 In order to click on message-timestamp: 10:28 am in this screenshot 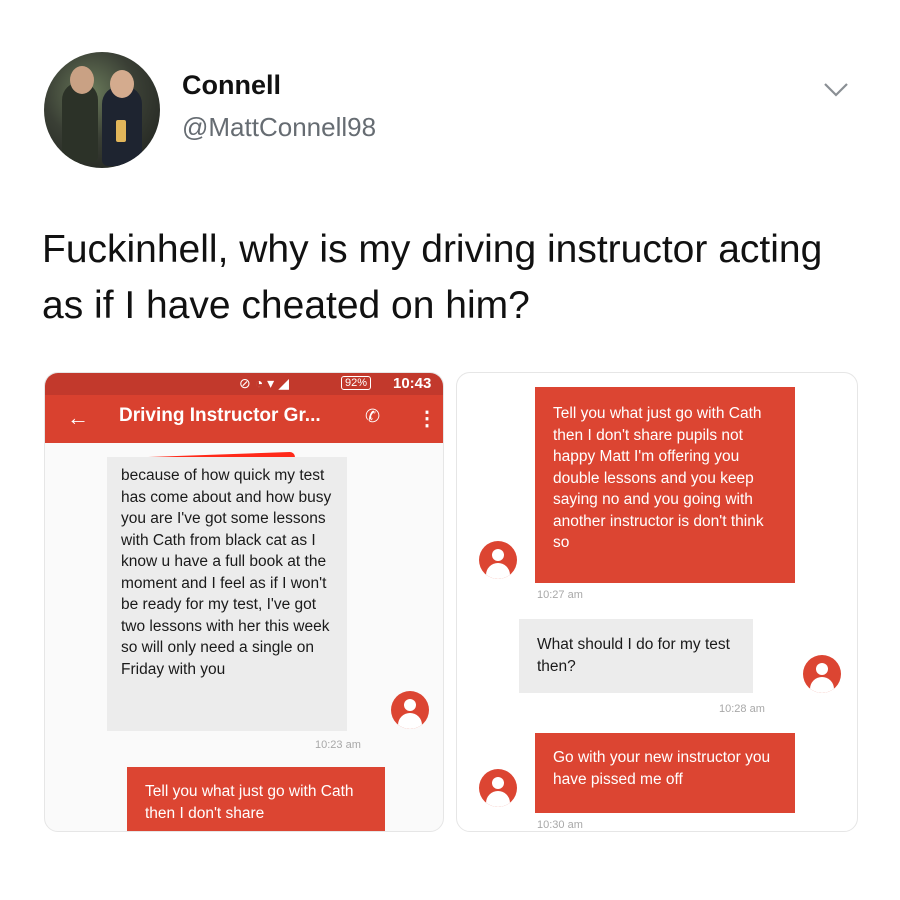, I will do `click(742, 709)`.